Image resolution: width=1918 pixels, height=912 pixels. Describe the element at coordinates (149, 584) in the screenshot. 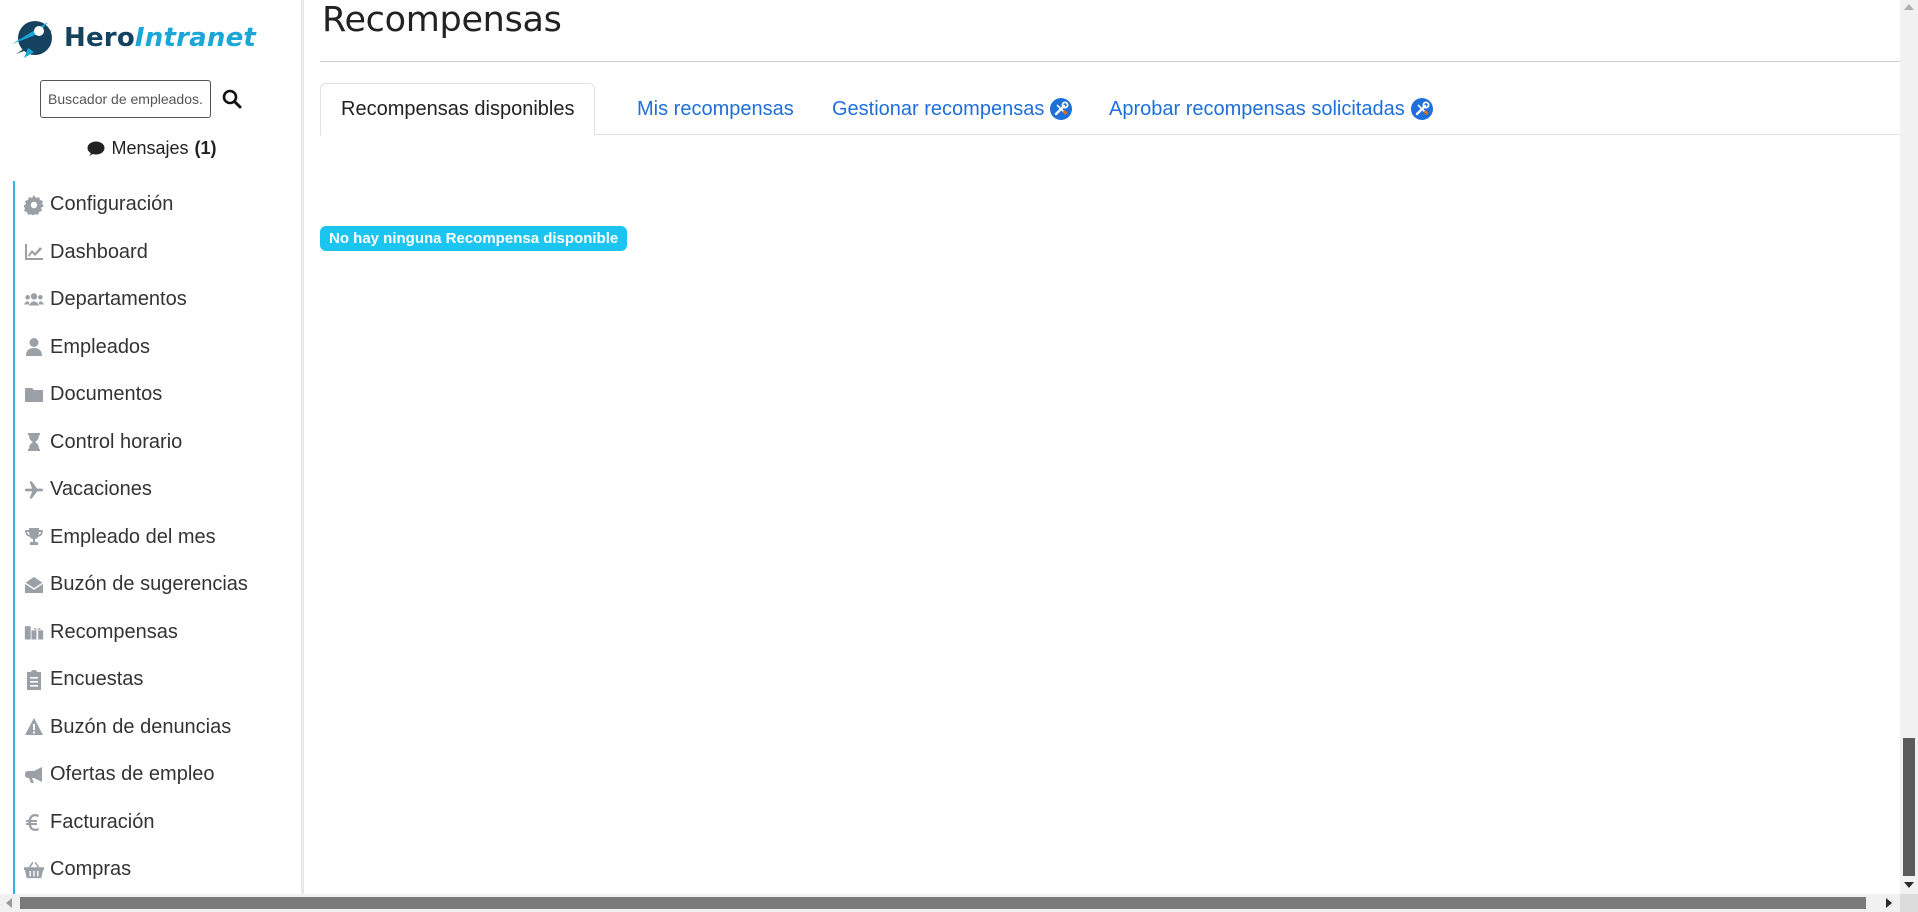

I see `sidebar-item-label: Buzón de sugerencias` at that location.